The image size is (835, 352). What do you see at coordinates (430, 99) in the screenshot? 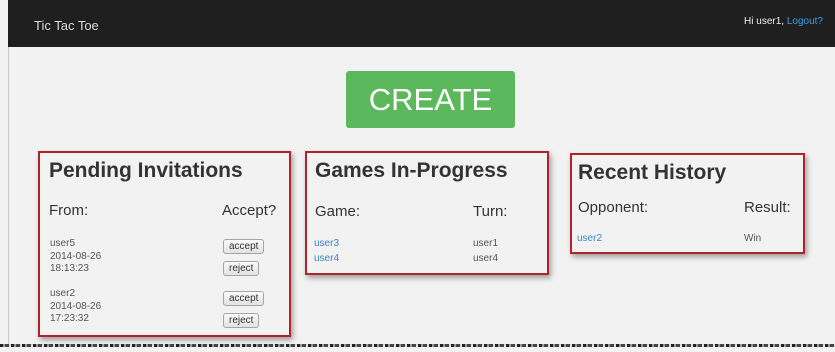
I see `create-game-button: CREATE` at bounding box center [430, 99].